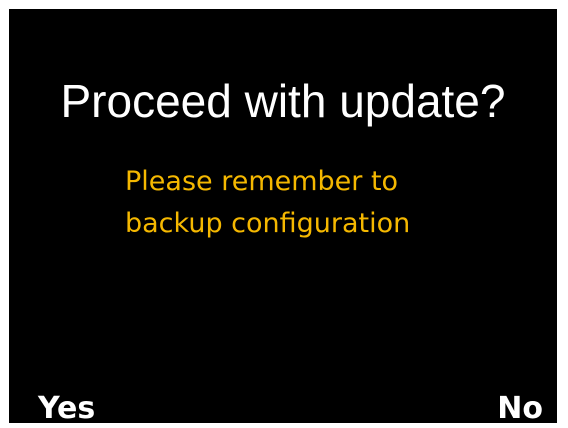 This screenshot has width=568, height=428. What do you see at coordinates (267, 203) in the screenshot?
I see `backup-reminder-message: Please remember to backup configuration` at bounding box center [267, 203].